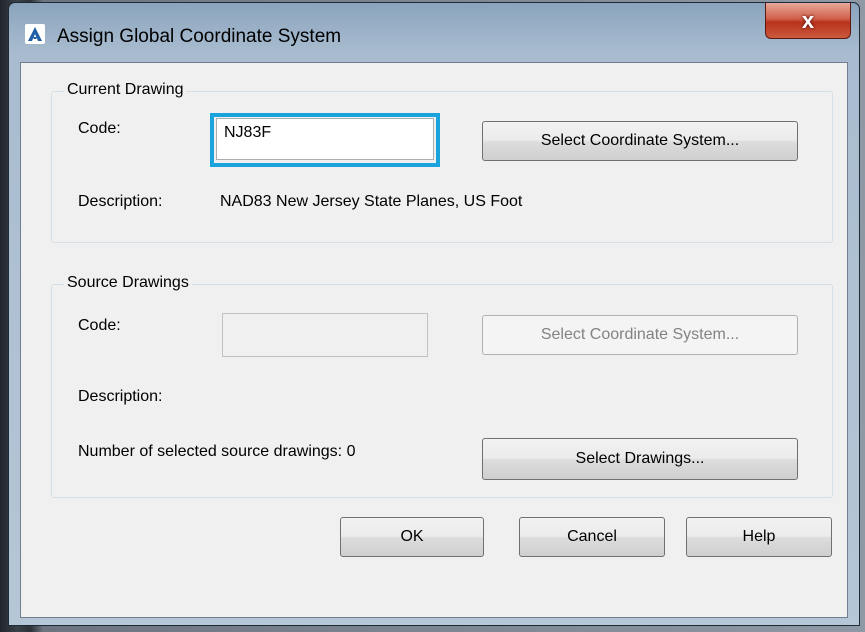  I want to click on close-icon: x, so click(808, 20).